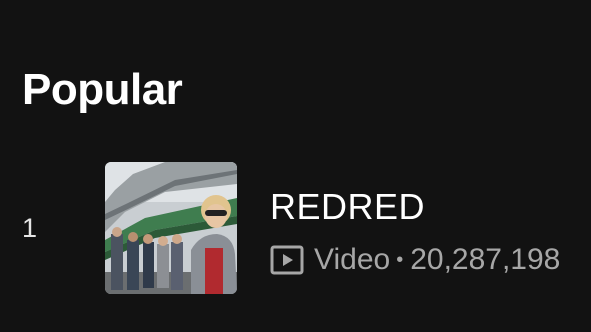 This screenshot has width=591, height=332. Describe the element at coordinates (171, 228) in the screenshot. I see `track-thumbnail` at that location.